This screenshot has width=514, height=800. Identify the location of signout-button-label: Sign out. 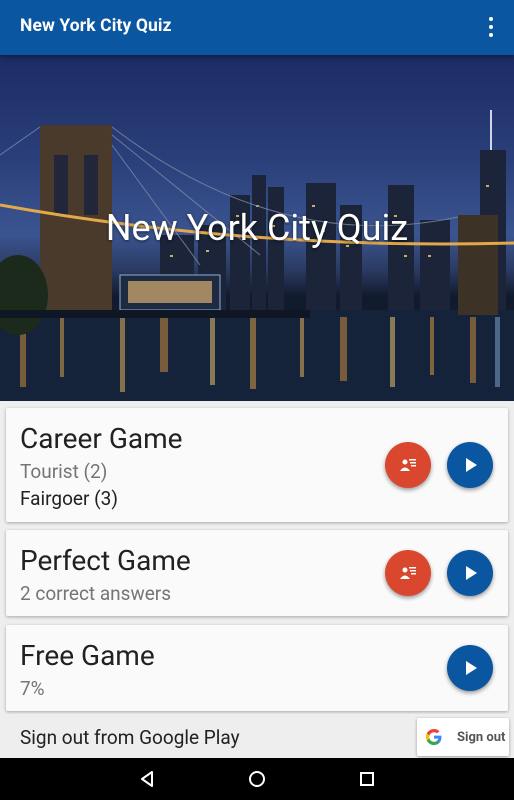
(481, 737).